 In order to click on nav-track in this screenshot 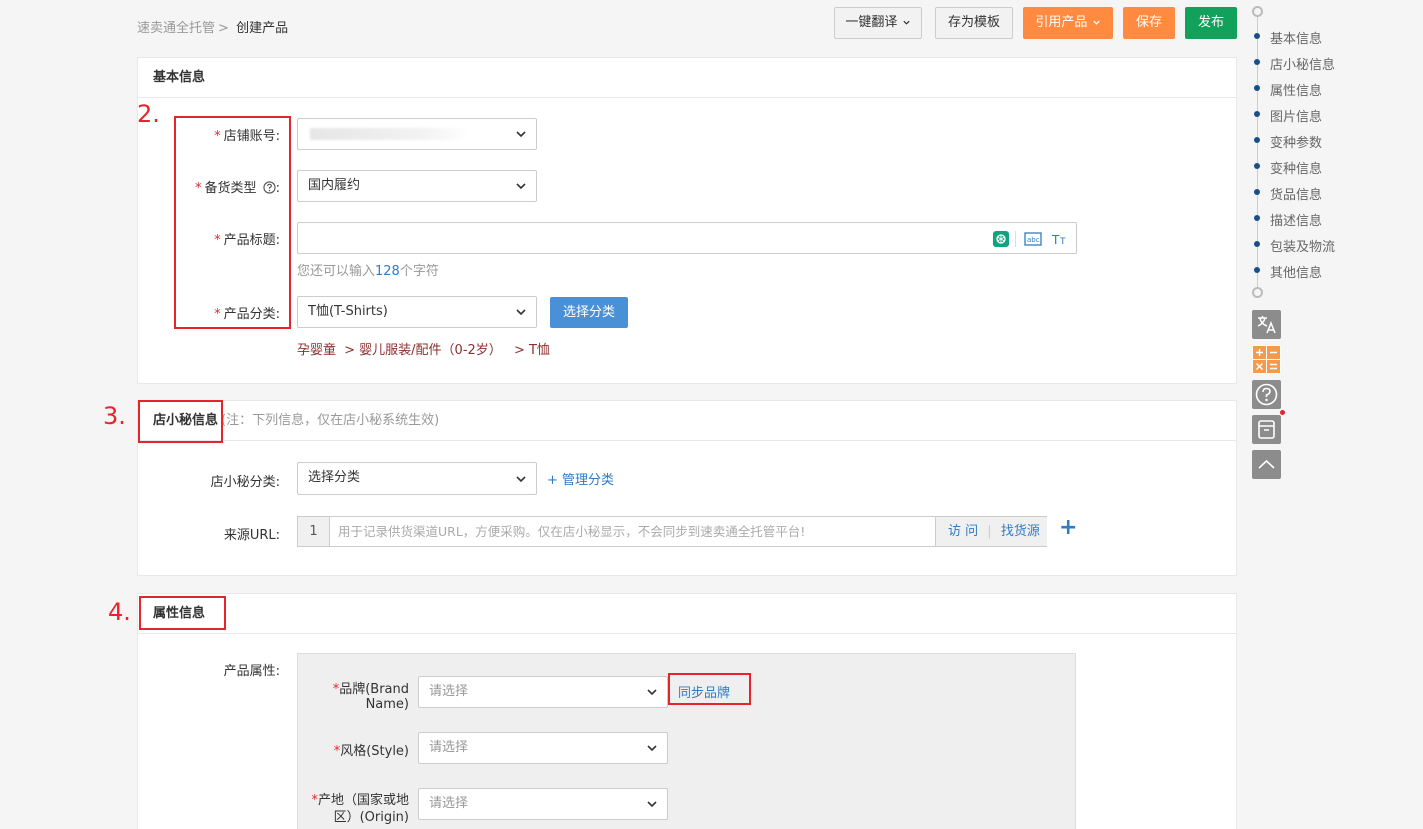, I will do `click(1257, 152)`.